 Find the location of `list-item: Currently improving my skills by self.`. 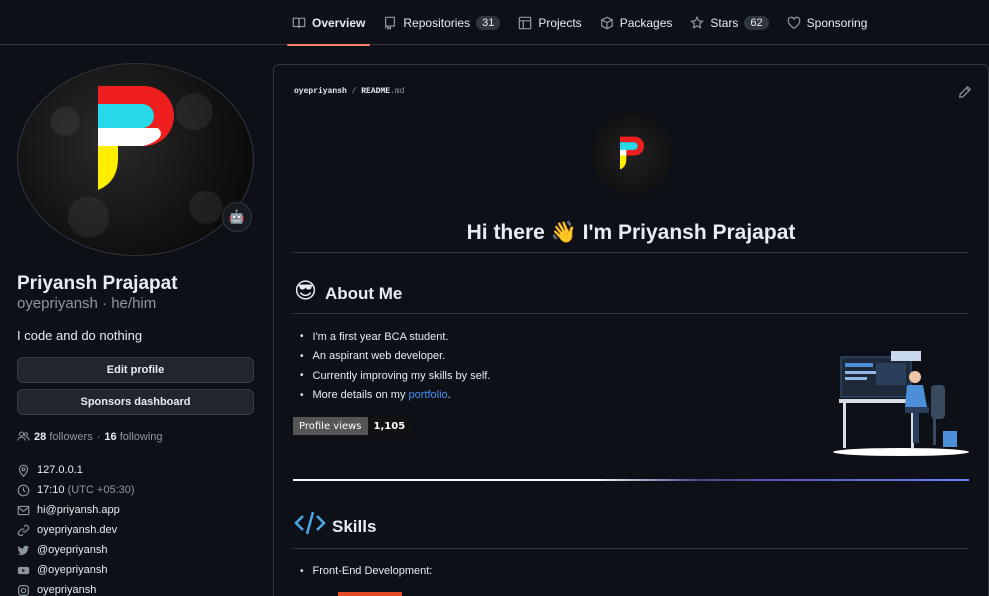

list-item: Currently improving my skills by self. is located at coordinates (392, 376).